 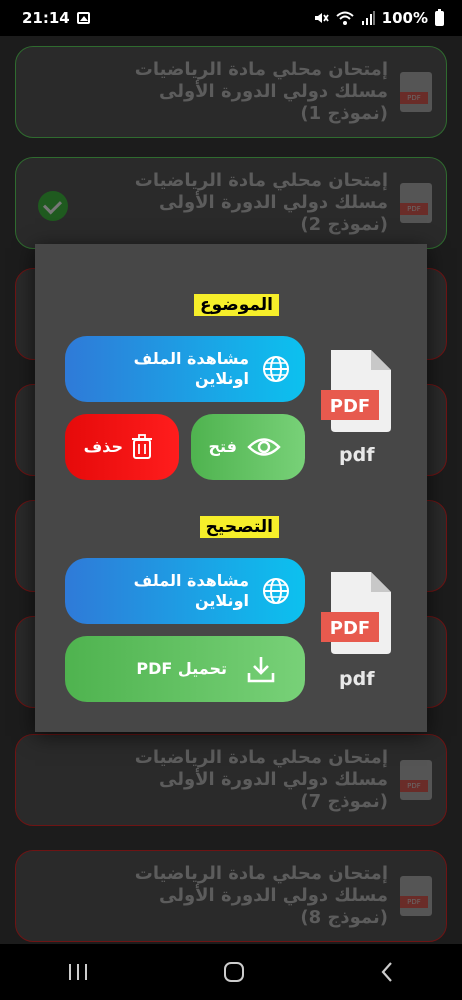 I want to click on checkmark-icon, so click(x=53, y=206).